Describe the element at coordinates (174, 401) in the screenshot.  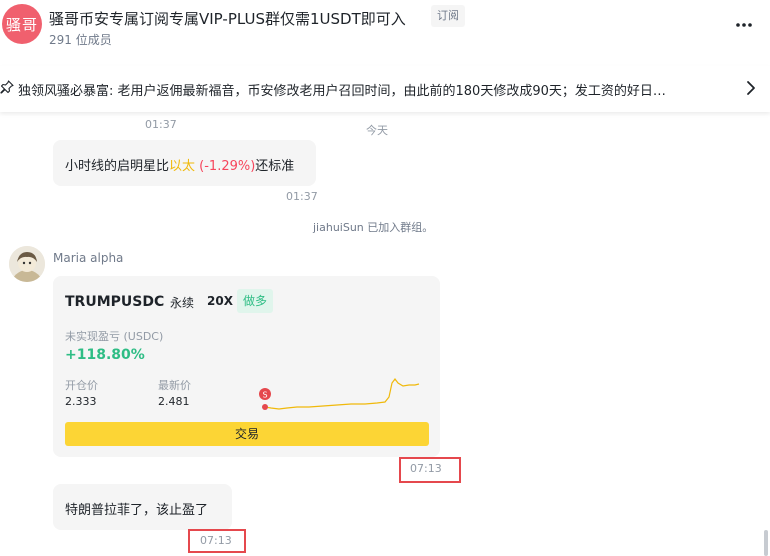
I see `last-price-value: 2.481` at that location.